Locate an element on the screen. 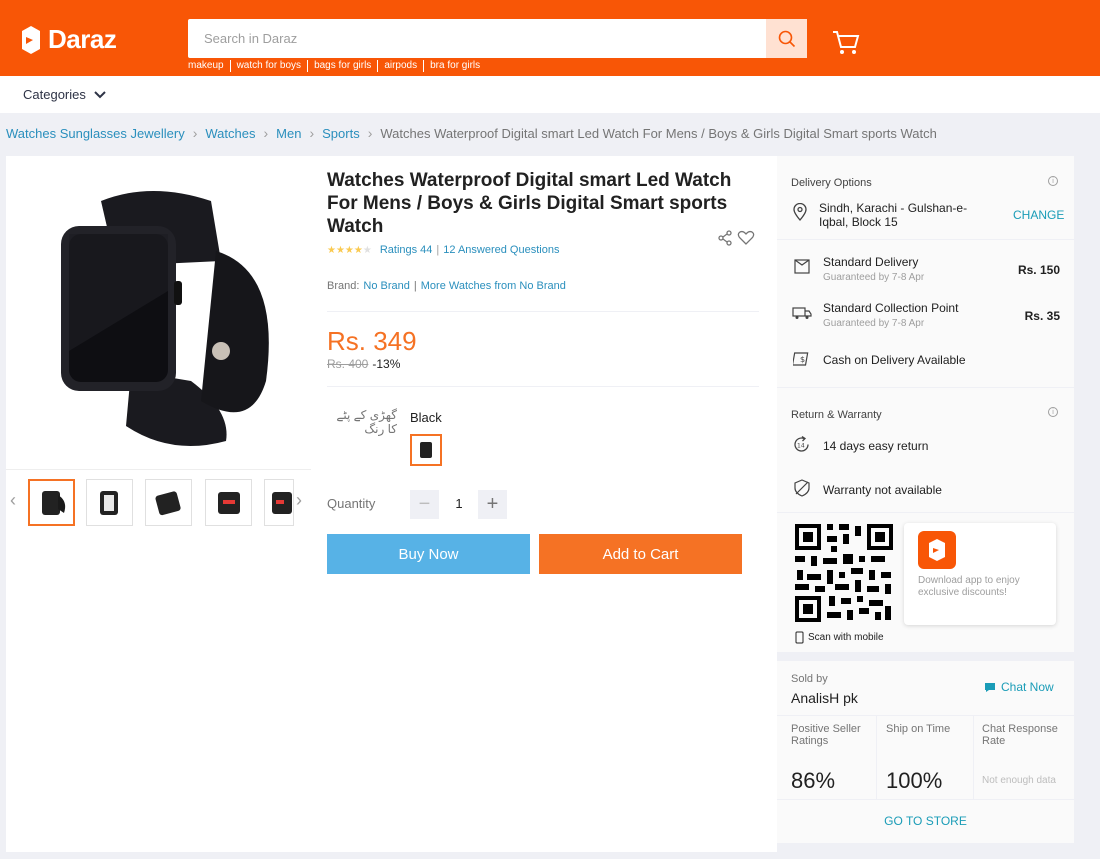 The height and width of the screenshot is (859, 1100). suggestion-link: makeup is located at coordinates (209, 66).